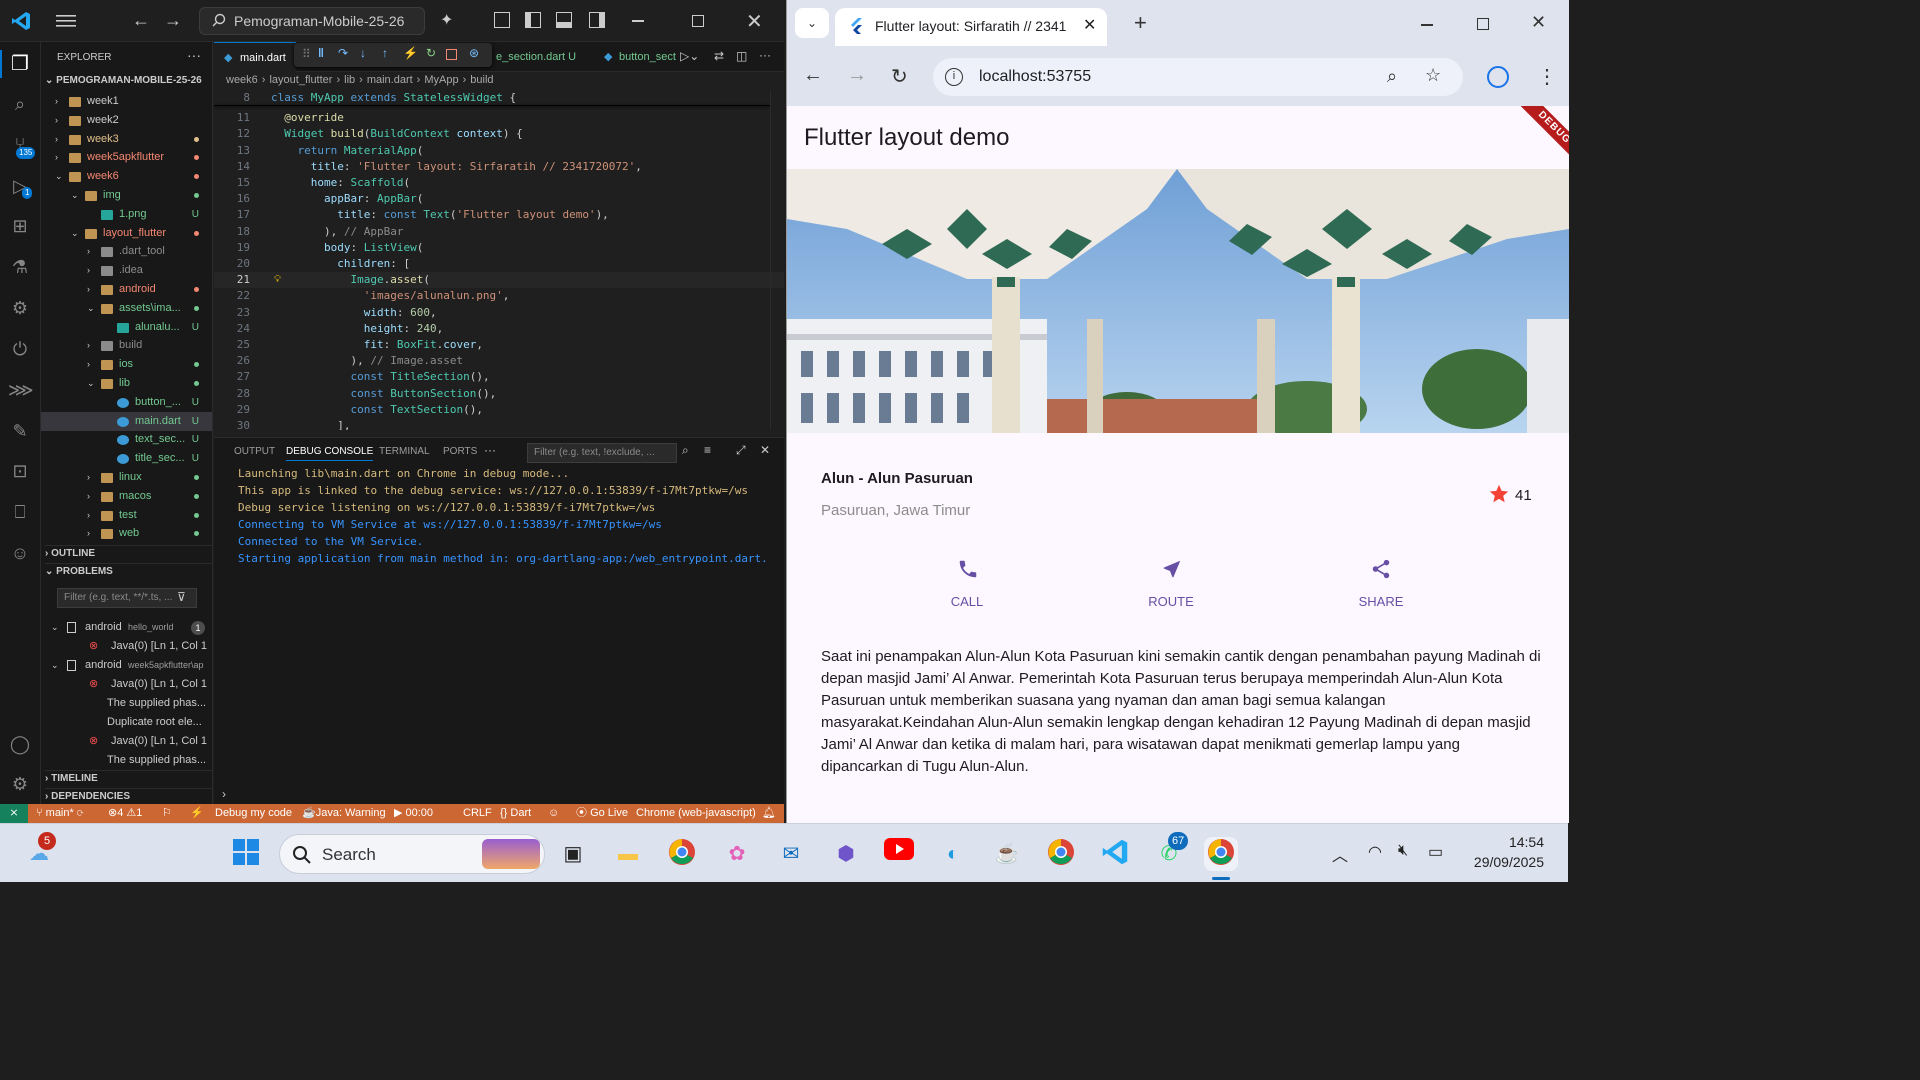  Describe the element at coordinates (123, 80) in the screenshot. I see `workspace-root: ⌄ PEMOGRAMAN-MOBILE-25-26` at that location.